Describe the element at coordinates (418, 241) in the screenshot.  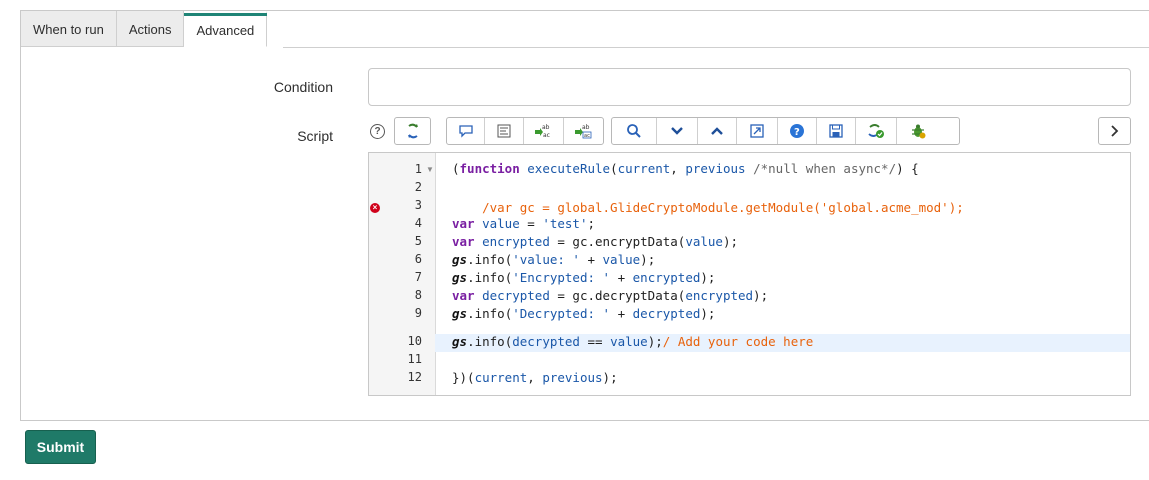
I see `line-number: 5` at that location.